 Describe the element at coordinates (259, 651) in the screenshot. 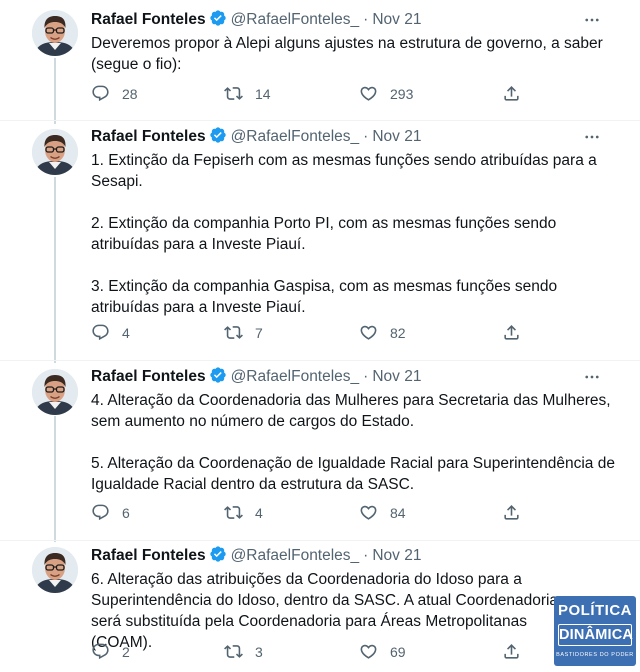

I see `retweet-count: 3` at that location.